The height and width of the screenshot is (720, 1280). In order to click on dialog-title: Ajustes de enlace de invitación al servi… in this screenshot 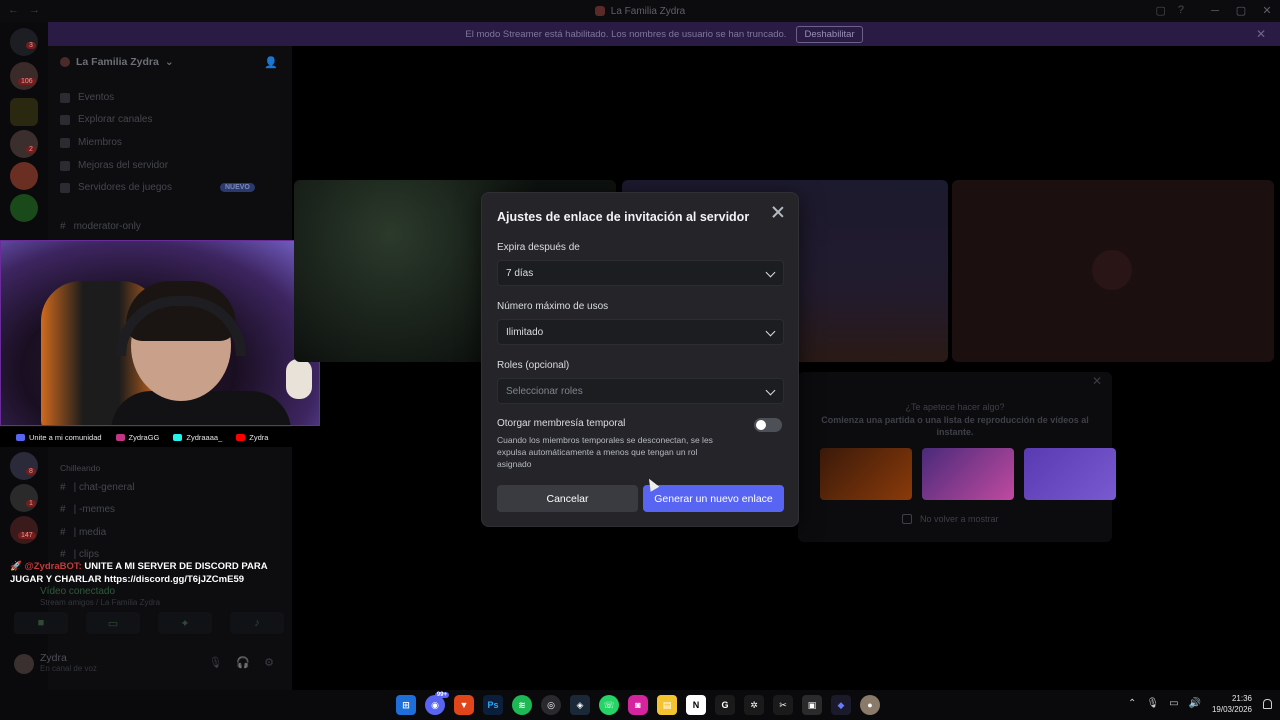, I will do `click(623, 217)`.